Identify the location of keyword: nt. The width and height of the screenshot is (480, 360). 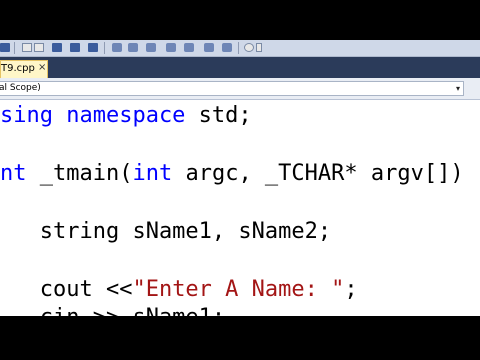
(13, 173).